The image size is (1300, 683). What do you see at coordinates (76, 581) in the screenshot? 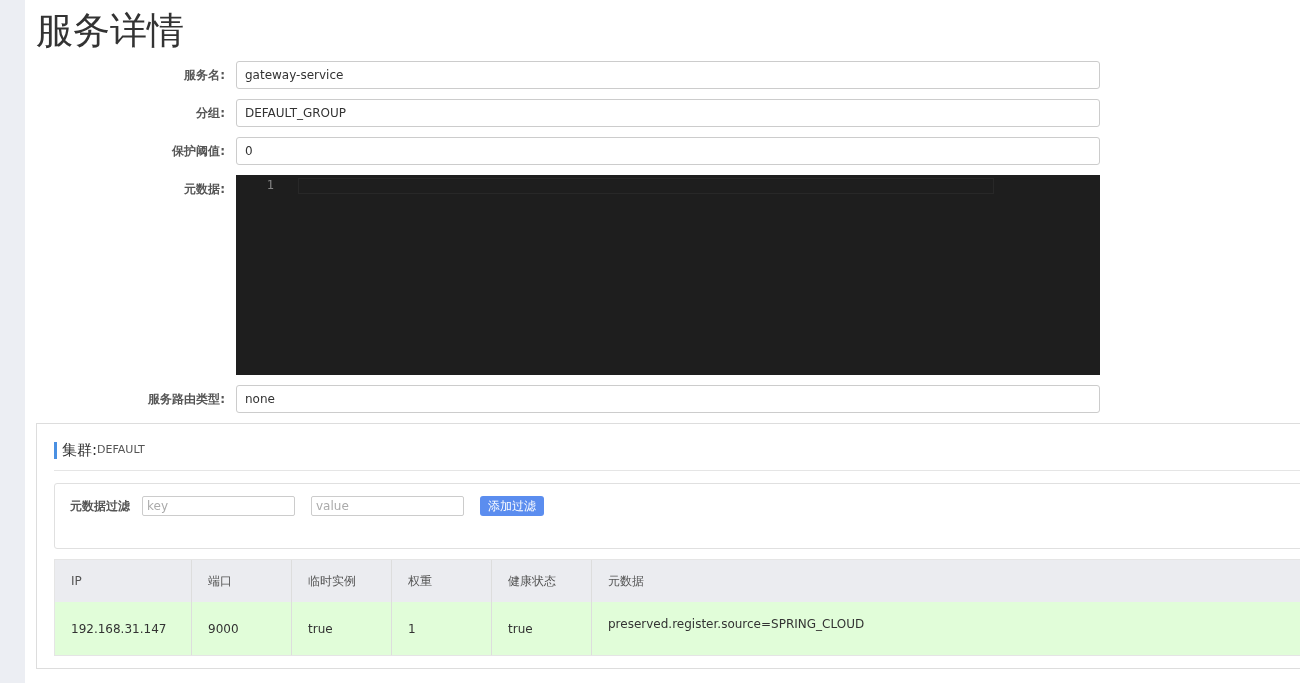
I see `column-header: IP` at bounding box center [76, 581].